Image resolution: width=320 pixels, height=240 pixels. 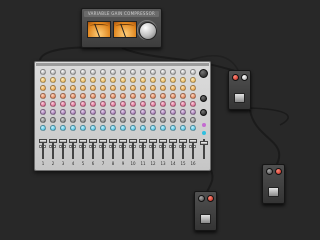 I want to click on pedal-white-knob-icon, so click(x=244, y=77).